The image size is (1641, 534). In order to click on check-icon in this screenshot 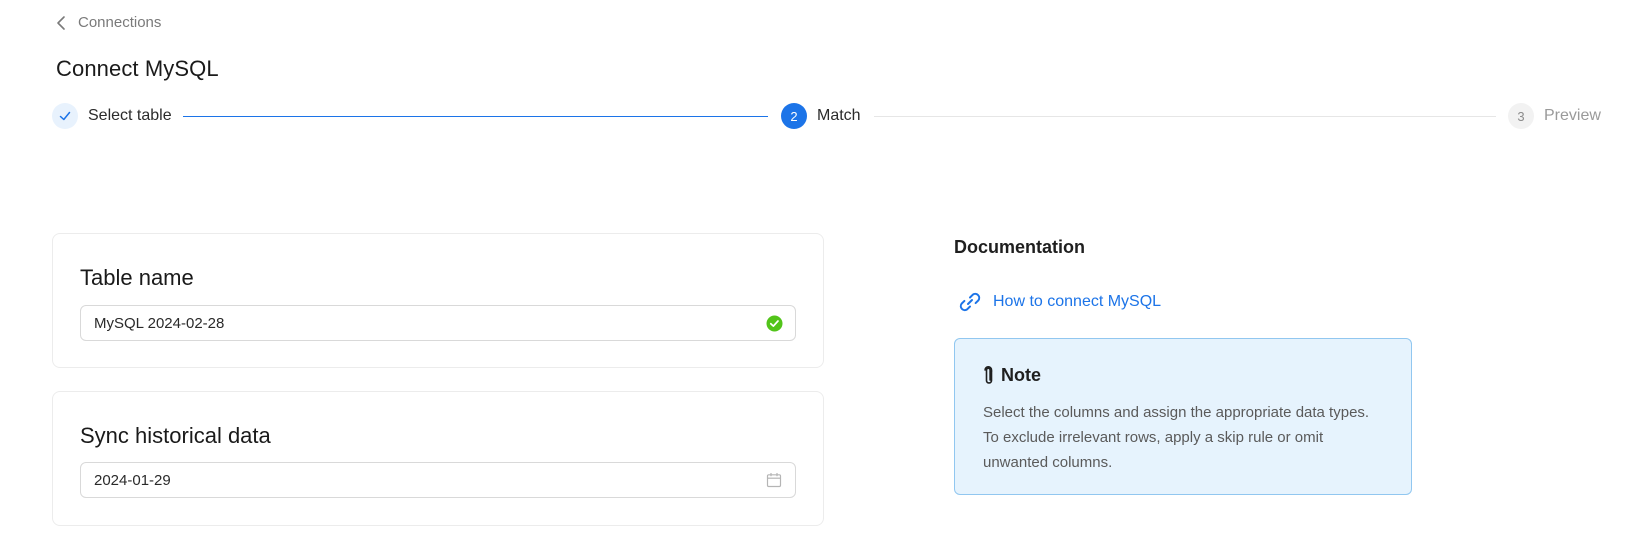, I will do `click(65, 116)`.